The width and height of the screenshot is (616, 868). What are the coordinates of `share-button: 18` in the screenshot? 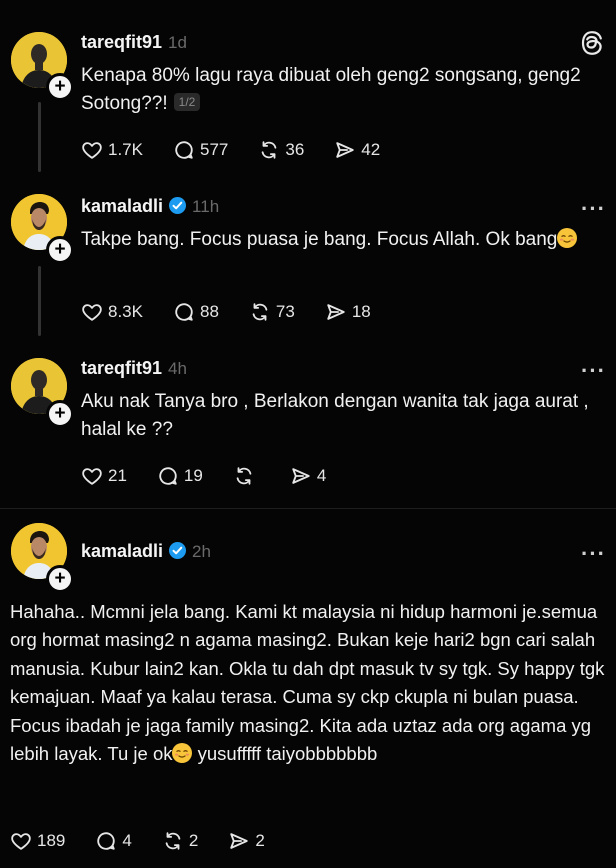 It's located at (348, 312).